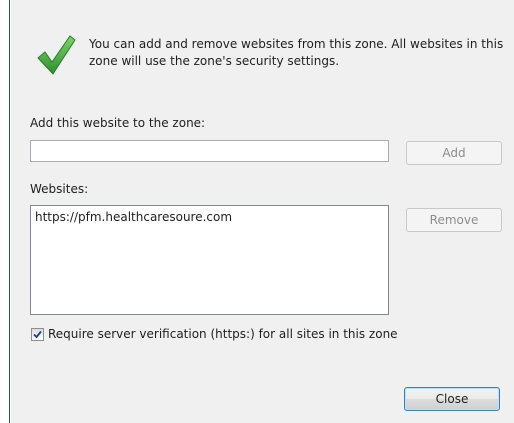 The width and height of the screenshot is (514, 423). I want to click on add-button: Add, so click(454, 153).